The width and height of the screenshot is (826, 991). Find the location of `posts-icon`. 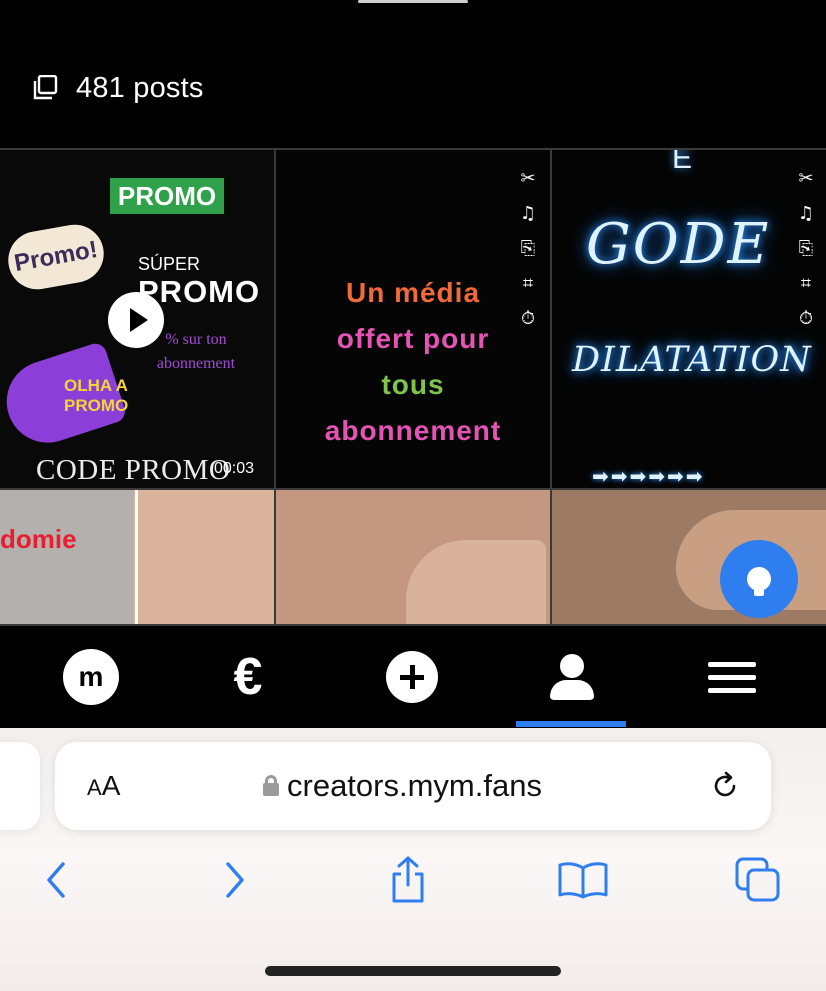

posts-icon is located at coordinates (45, 87).